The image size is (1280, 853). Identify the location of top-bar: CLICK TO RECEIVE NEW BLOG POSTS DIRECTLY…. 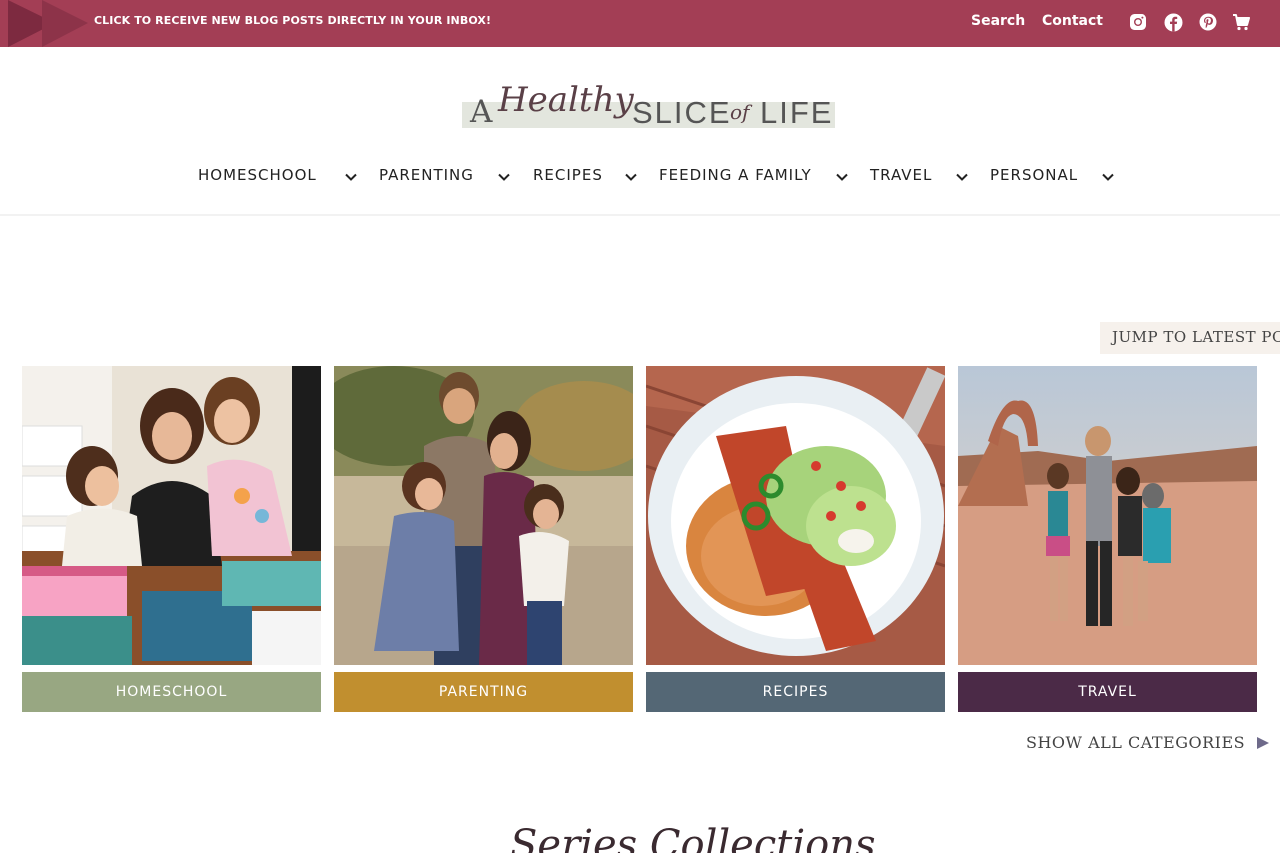
(640, 23).